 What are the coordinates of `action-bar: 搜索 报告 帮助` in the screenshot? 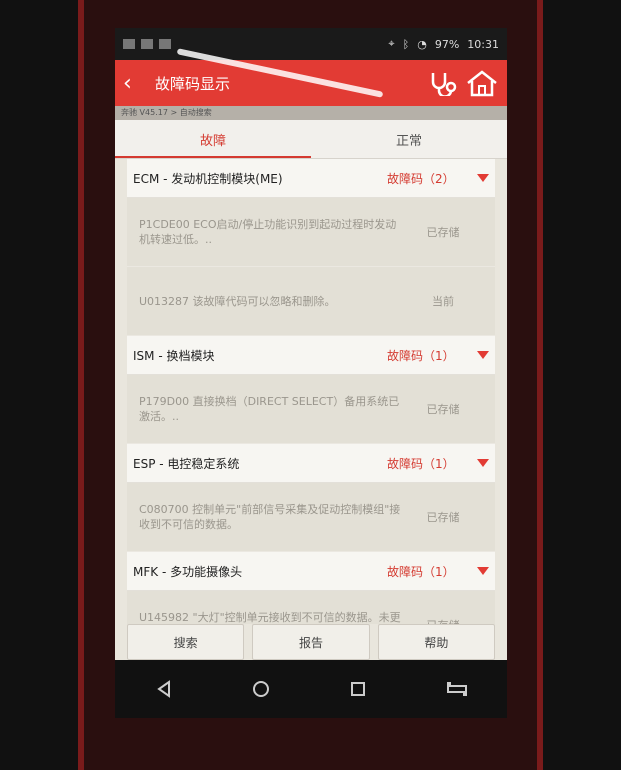 It's located at (311, 642).